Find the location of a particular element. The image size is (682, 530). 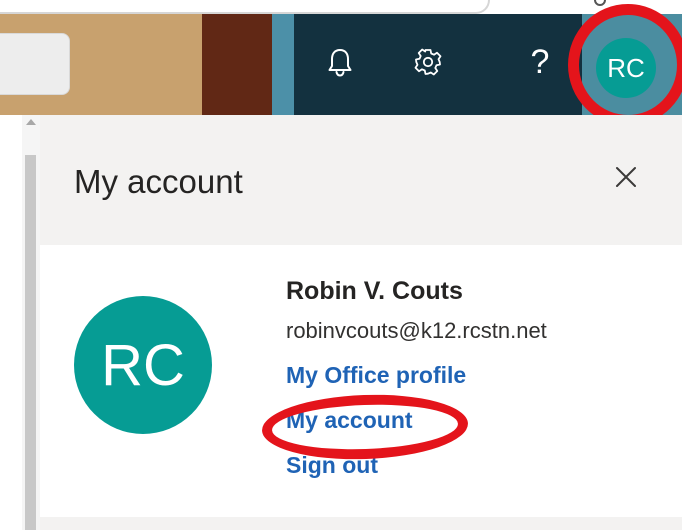

close-button is located at coordinates (626, 177).